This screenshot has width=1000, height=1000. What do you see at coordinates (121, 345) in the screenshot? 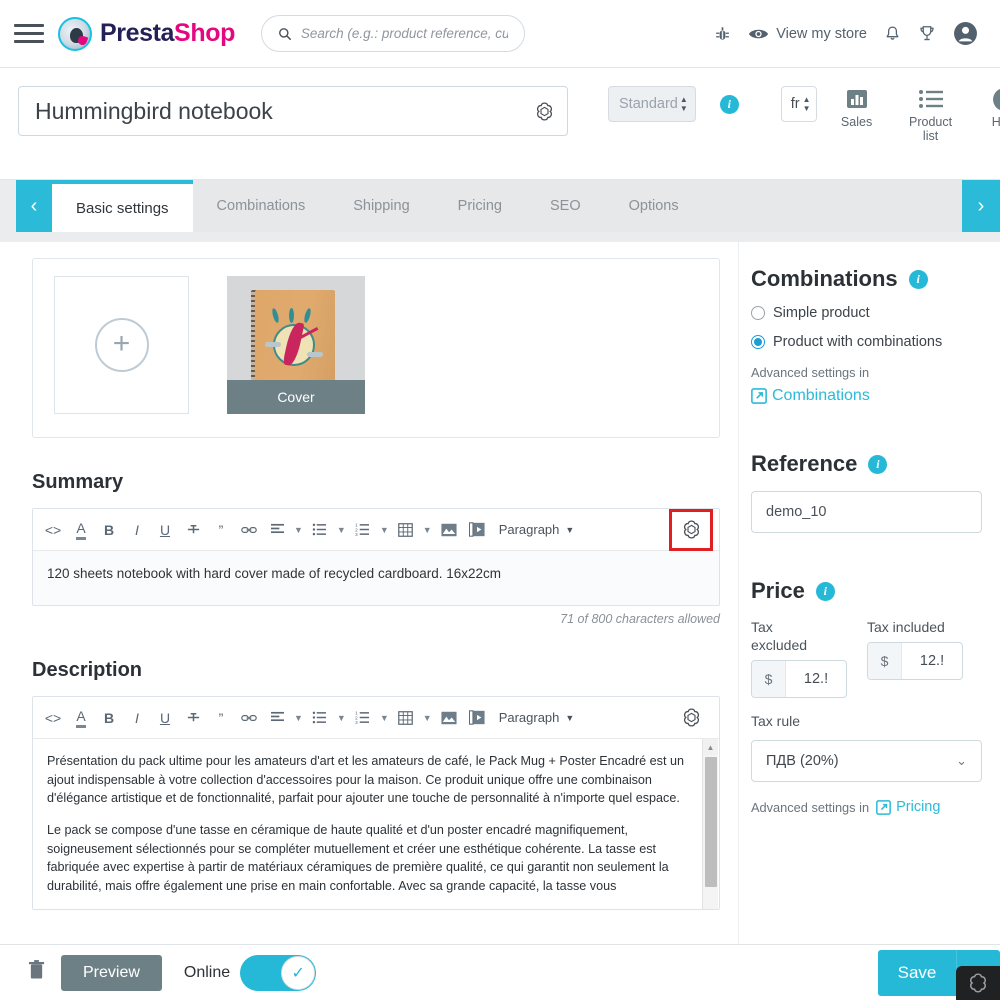
I see `add-image-button: +` at bounding box center [121, 345].